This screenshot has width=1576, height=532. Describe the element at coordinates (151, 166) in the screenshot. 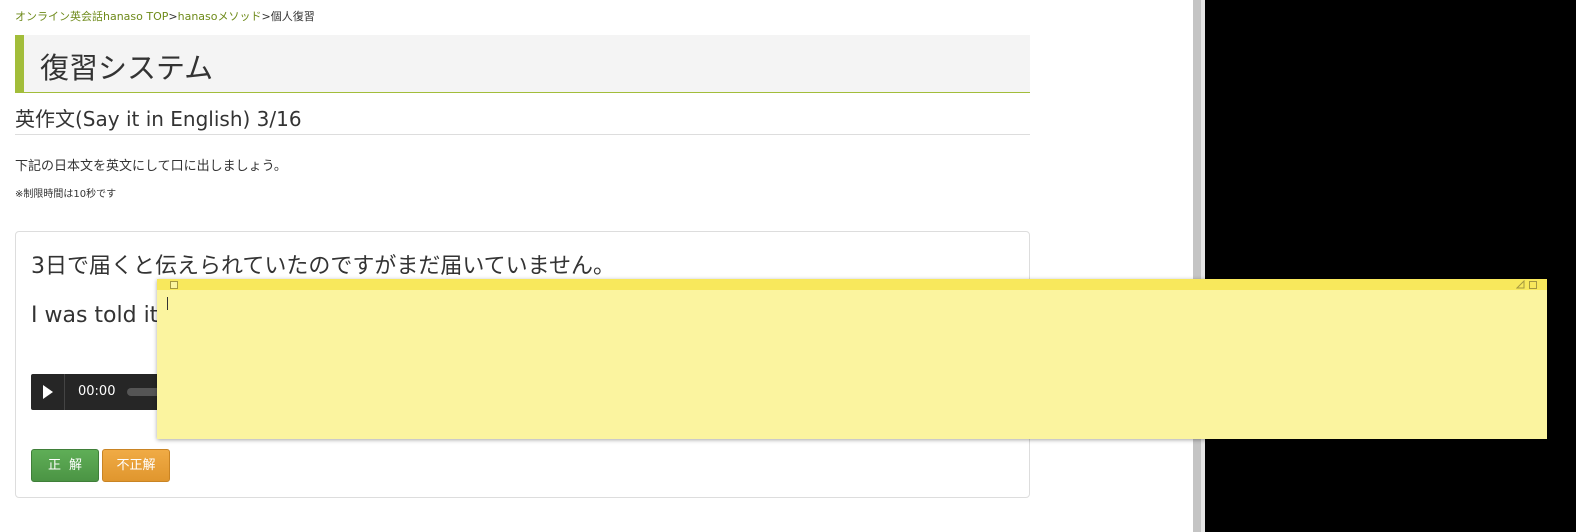

I see `instruction-text: 下記の日本文を英文にして口に出しましょう。` at that location.